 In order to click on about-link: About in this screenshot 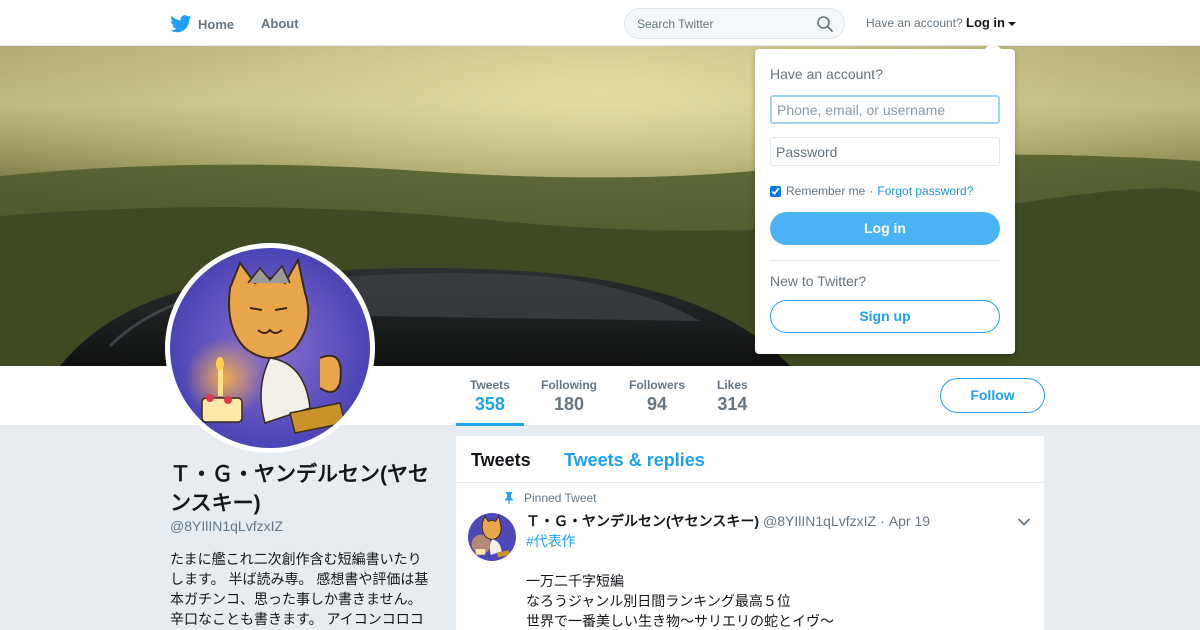, I will do `click(280, 23)`.